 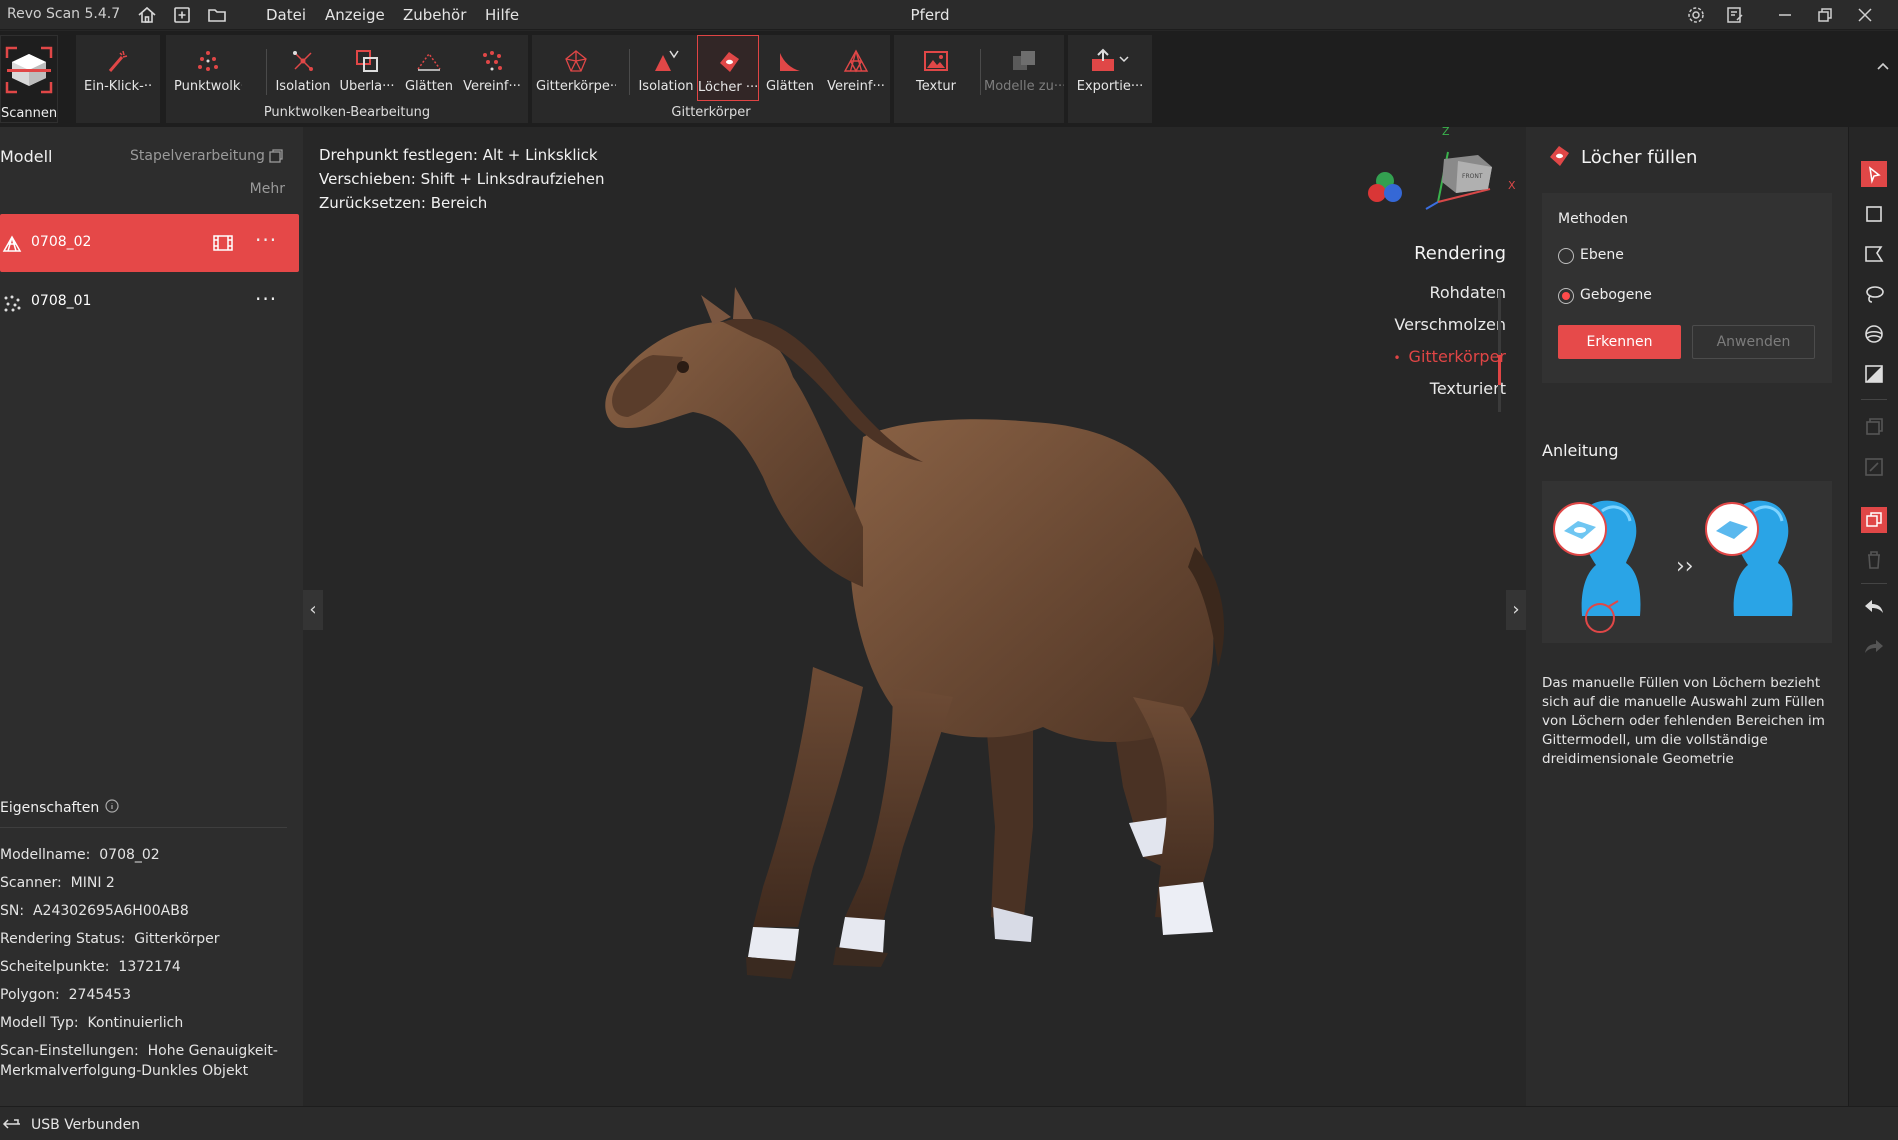 I want to click on duplicate-icon, so click(x=1874, y=520).